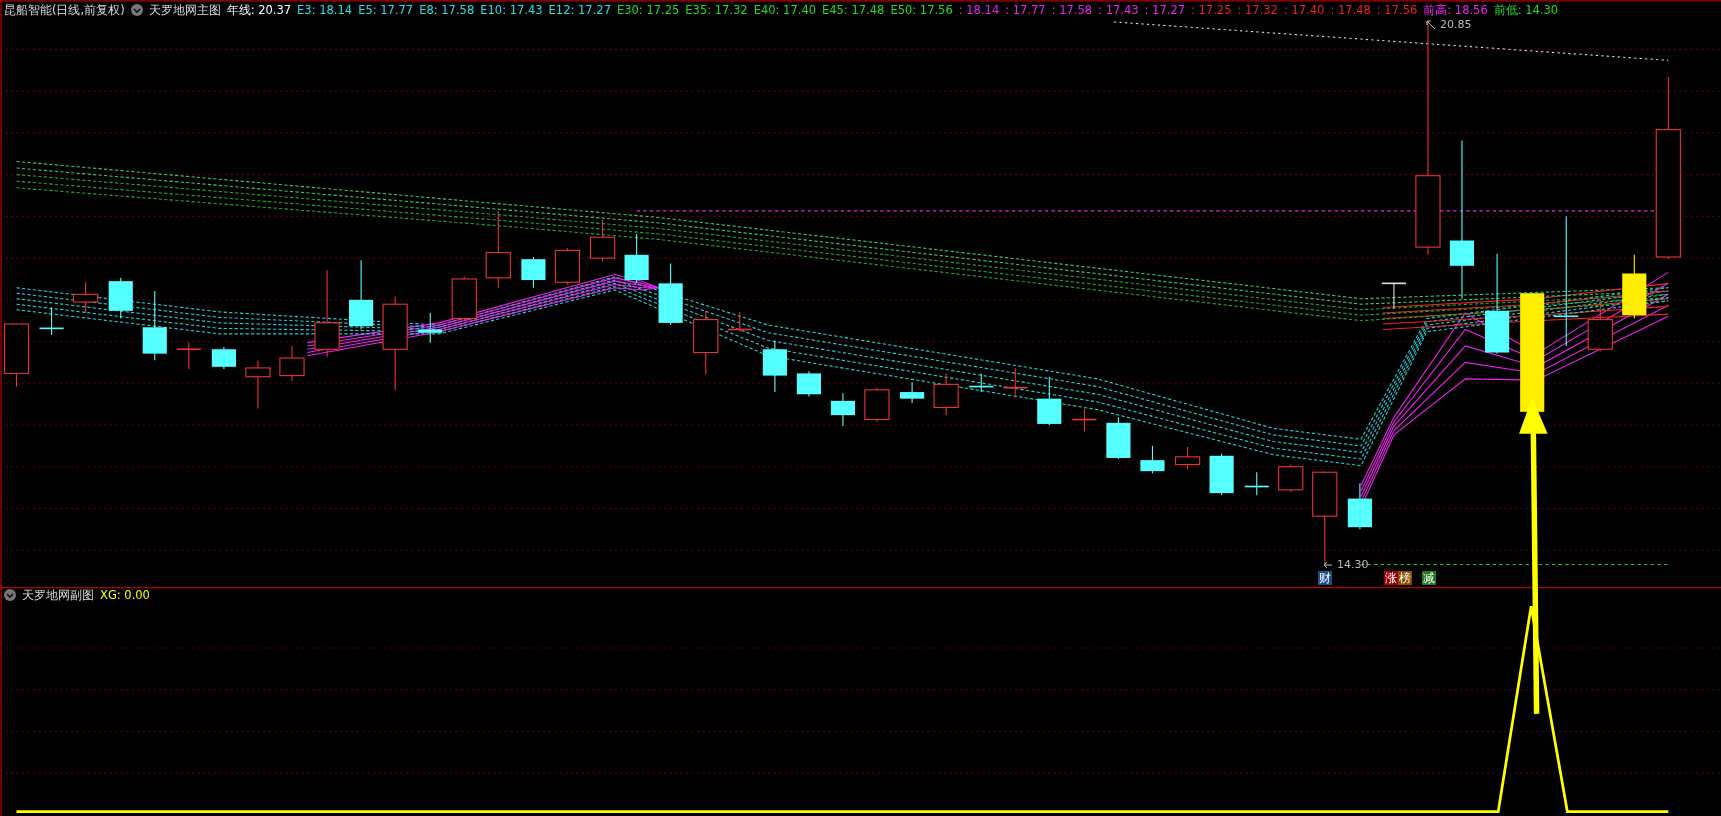 This screenshot has width=1721, height=816. I want to click on indicator-readout: 前低: 14.30, so click(1526, 10).